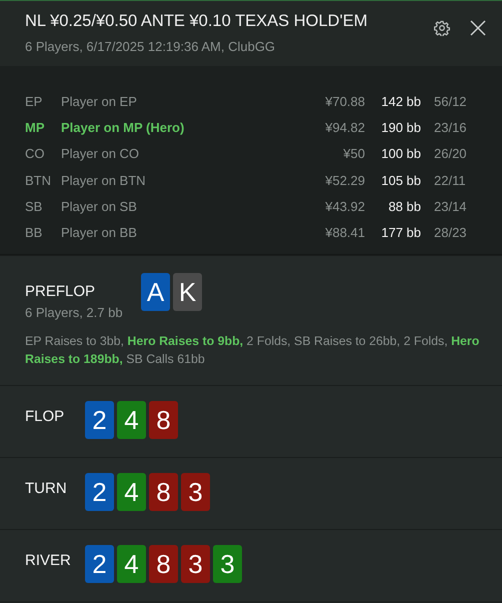 The image size is (502, 603). What do you see at coordinates (401, 154) in the screenshot?
I see `stack-bb: 100 bb` at bounding box center [401, 154].